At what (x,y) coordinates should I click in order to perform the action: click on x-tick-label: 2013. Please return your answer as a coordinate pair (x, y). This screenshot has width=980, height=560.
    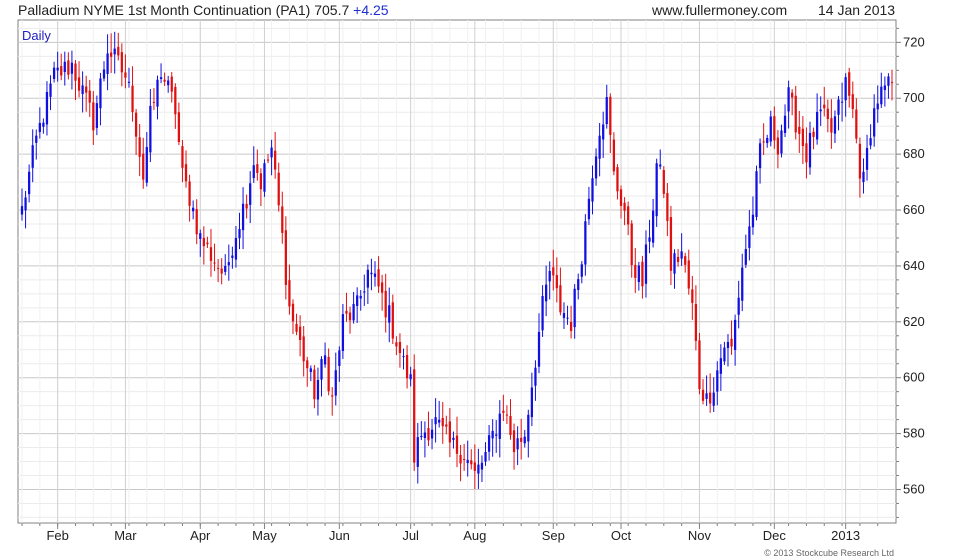
    Looking at the image, I should click on (845, 535).